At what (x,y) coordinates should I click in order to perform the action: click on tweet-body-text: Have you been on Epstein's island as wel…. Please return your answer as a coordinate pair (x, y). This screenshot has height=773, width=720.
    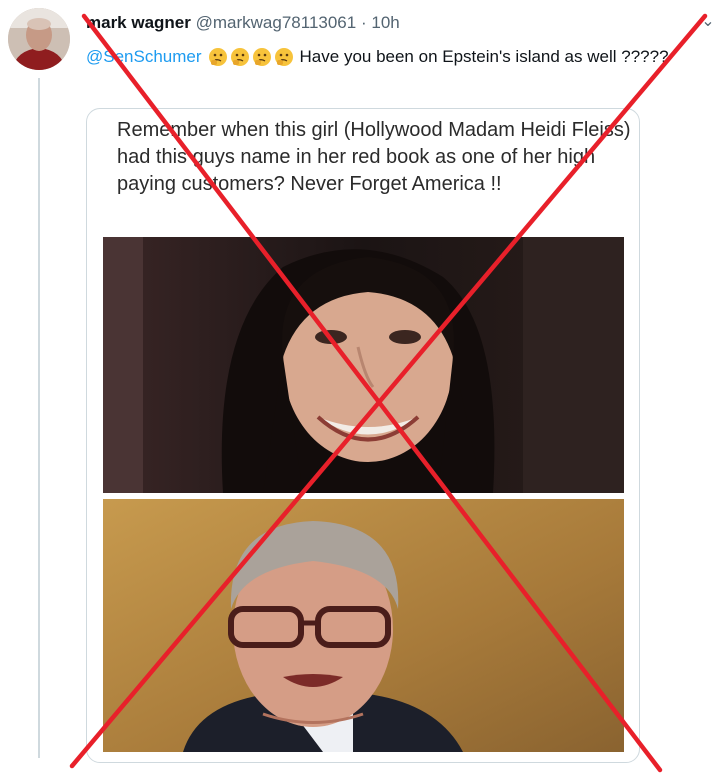
    Looking at the image, I should click on (484, 56).